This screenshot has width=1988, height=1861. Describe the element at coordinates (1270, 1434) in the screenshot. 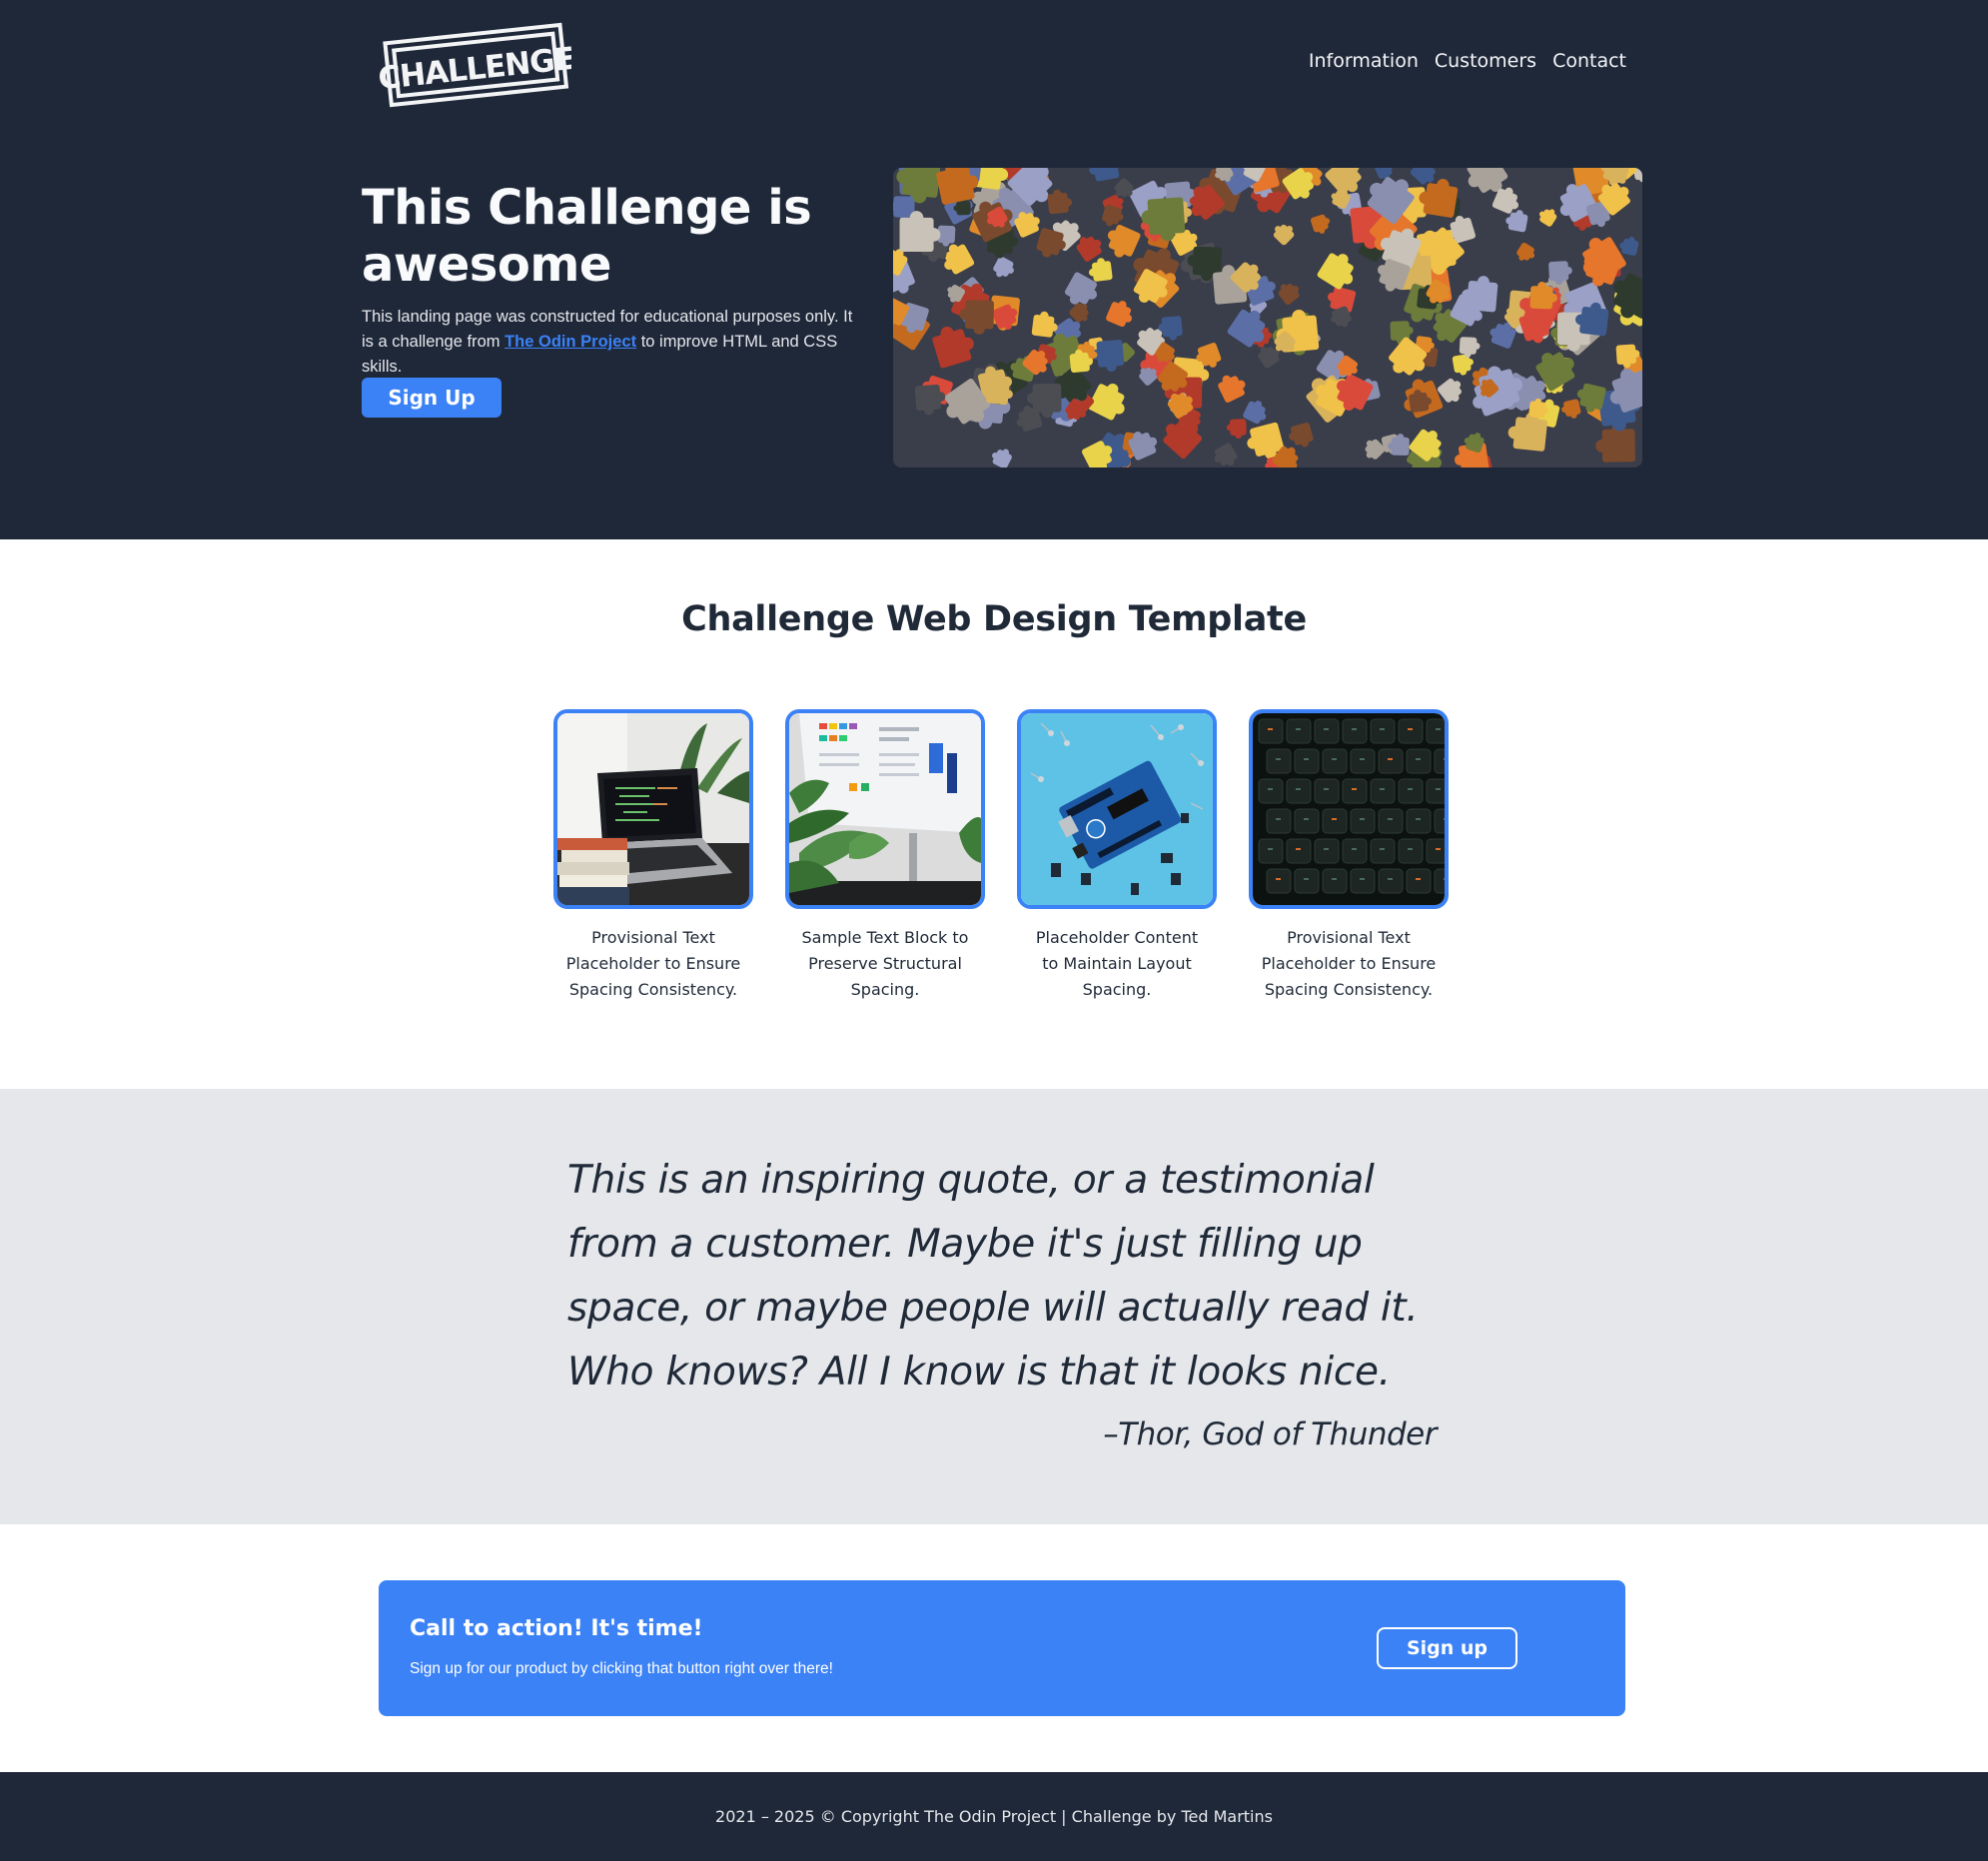

I see `quote-author: –Thor, God of Thunder` at that location.